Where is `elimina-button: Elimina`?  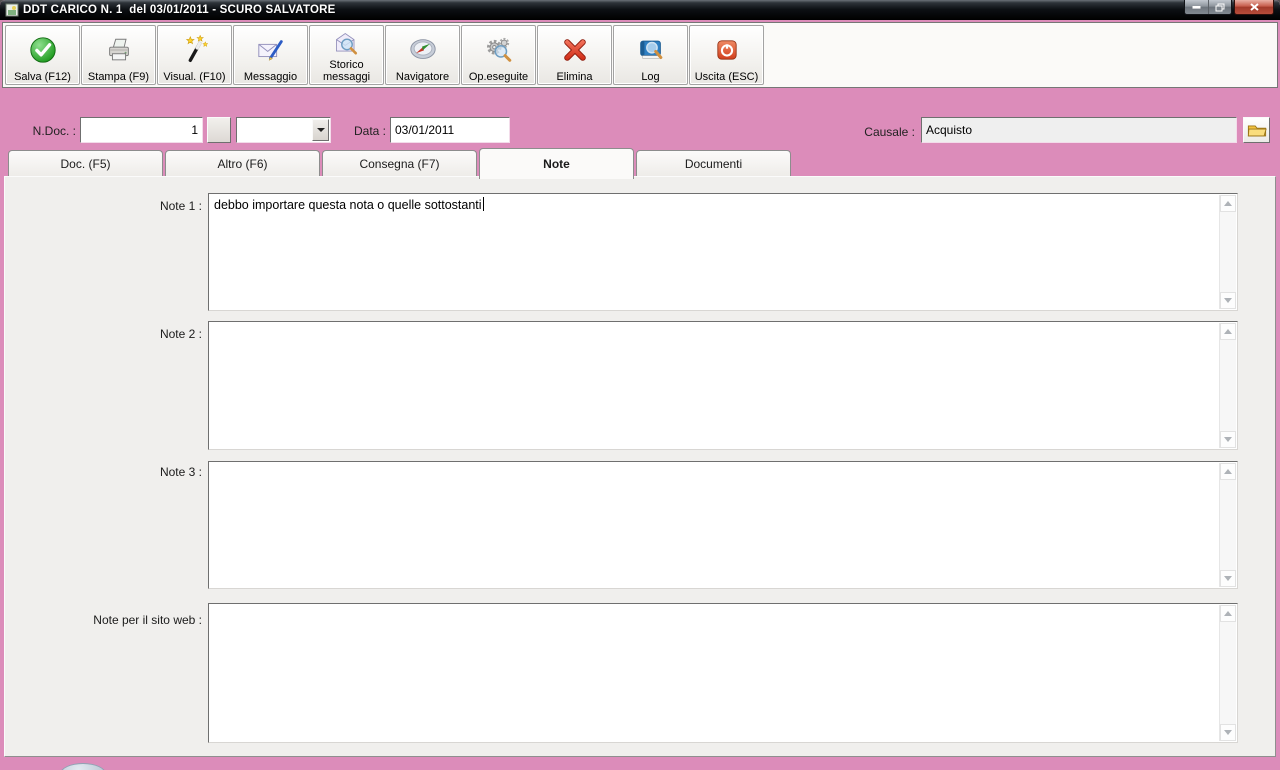 elimina-button: Elimina is located at coordinates (574, 55).